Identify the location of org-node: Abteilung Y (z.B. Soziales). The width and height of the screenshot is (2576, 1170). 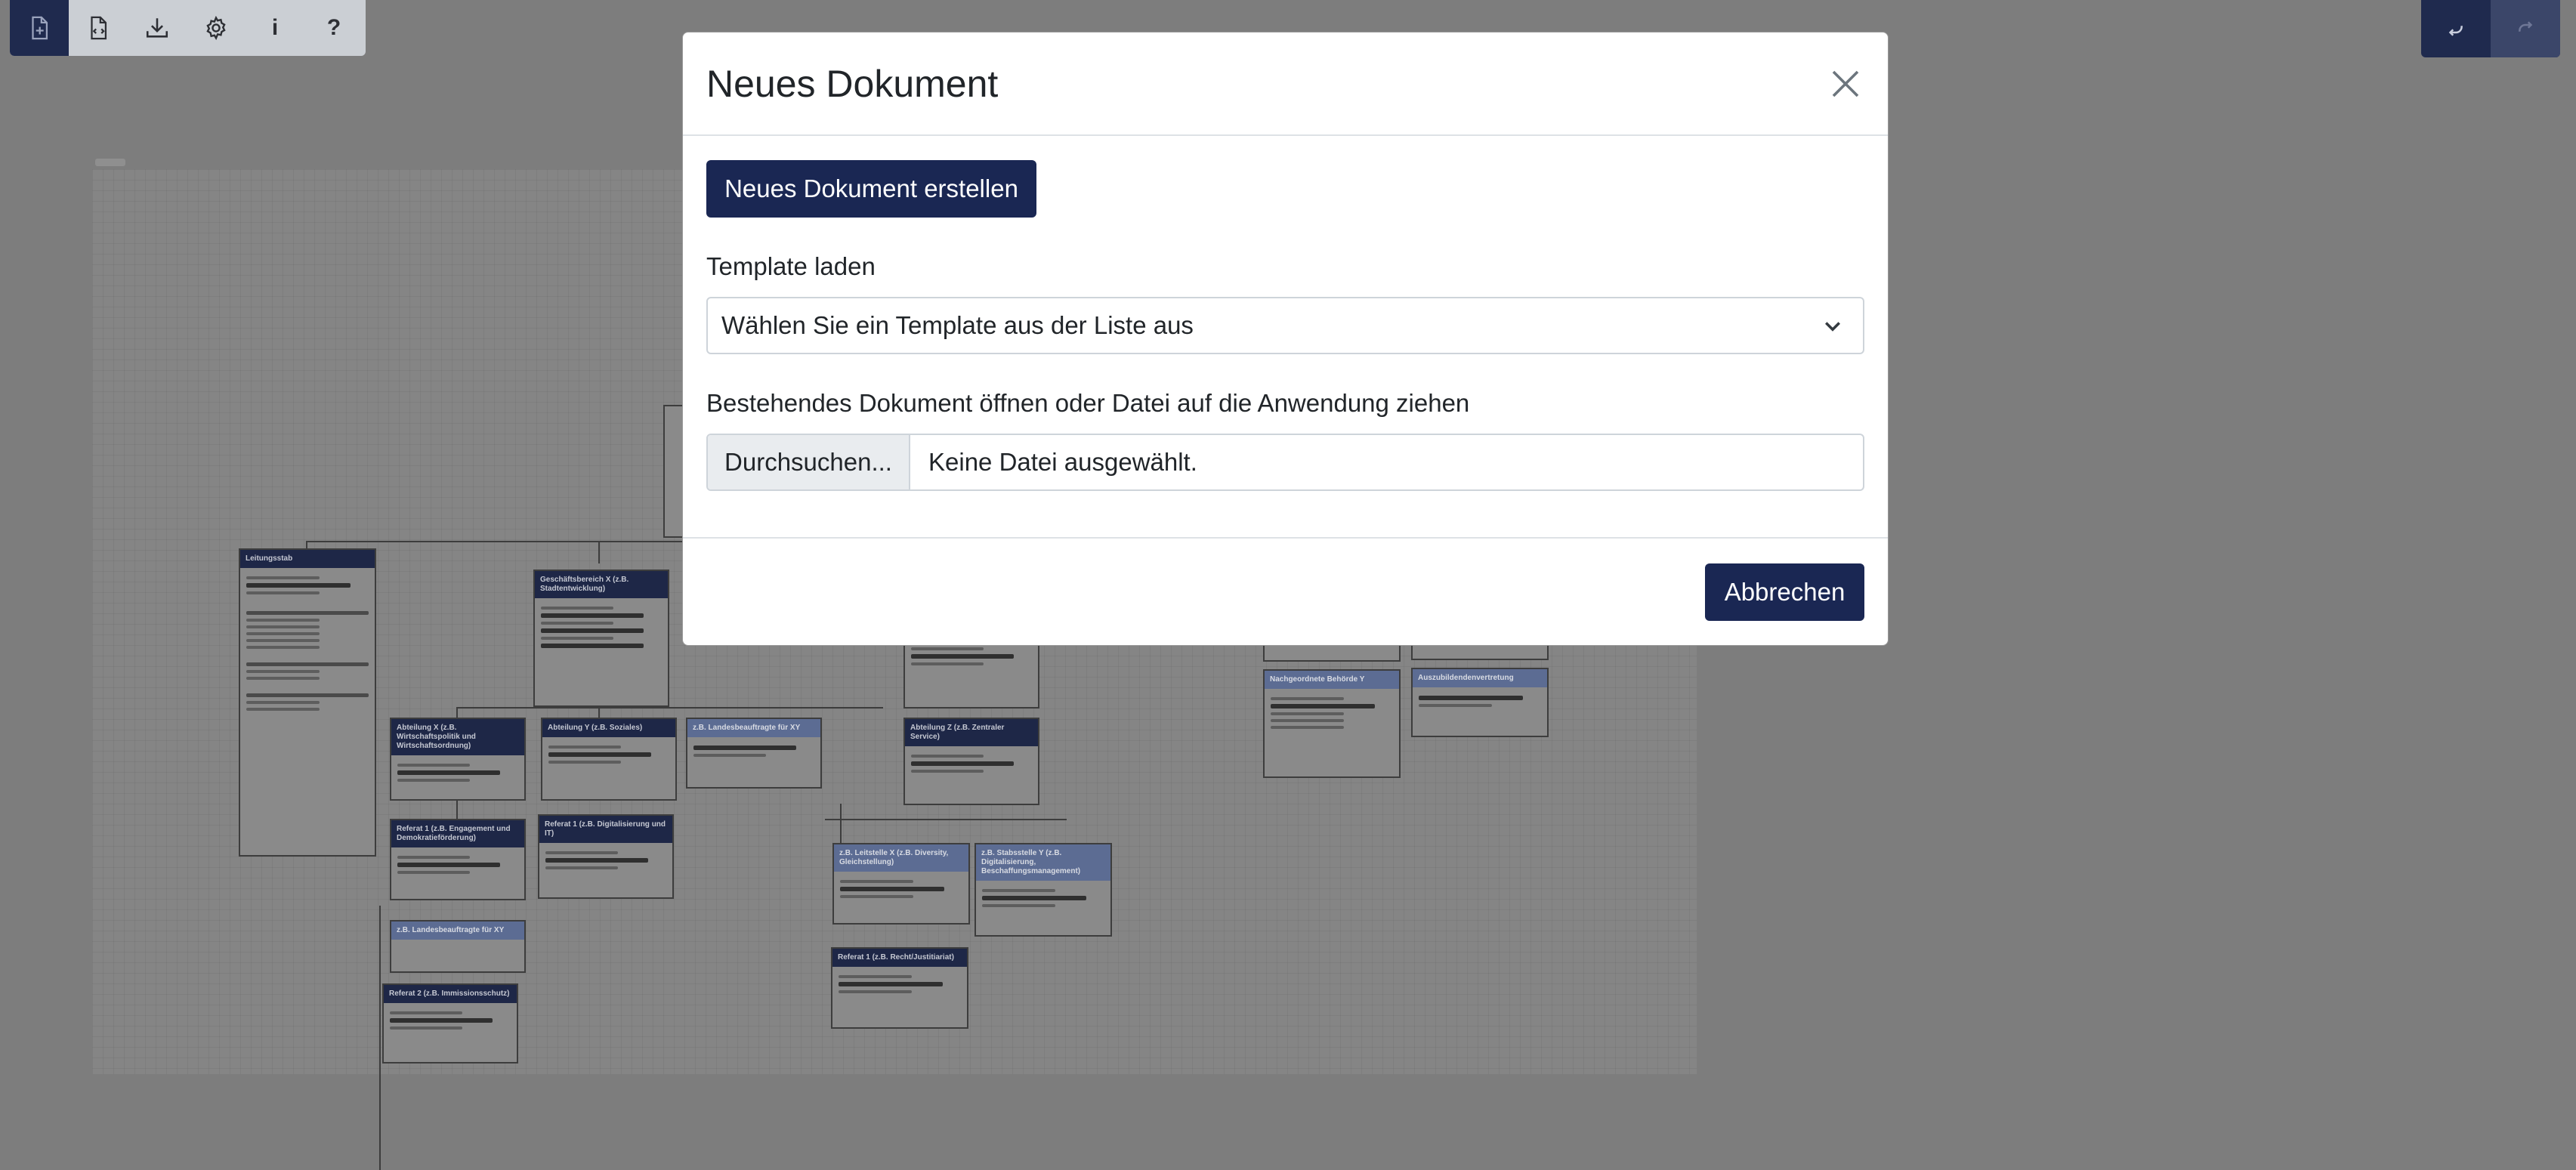
(609, 759).